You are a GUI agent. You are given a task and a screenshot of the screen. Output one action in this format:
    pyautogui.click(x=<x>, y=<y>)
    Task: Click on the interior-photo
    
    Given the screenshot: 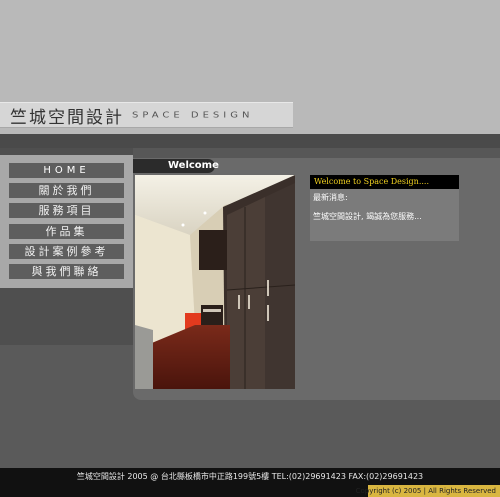 What is the action you would take?
    pyautogui.click(x=215, y=282)
    